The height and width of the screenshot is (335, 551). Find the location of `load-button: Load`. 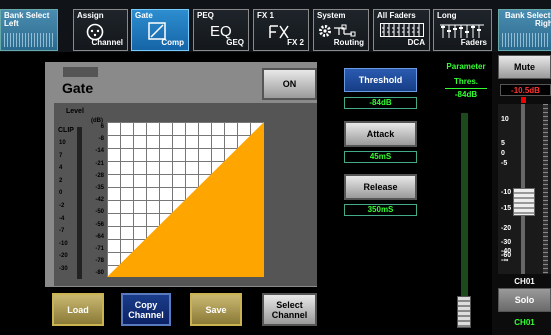

load-button: Load is located at coordinates (78, 309).